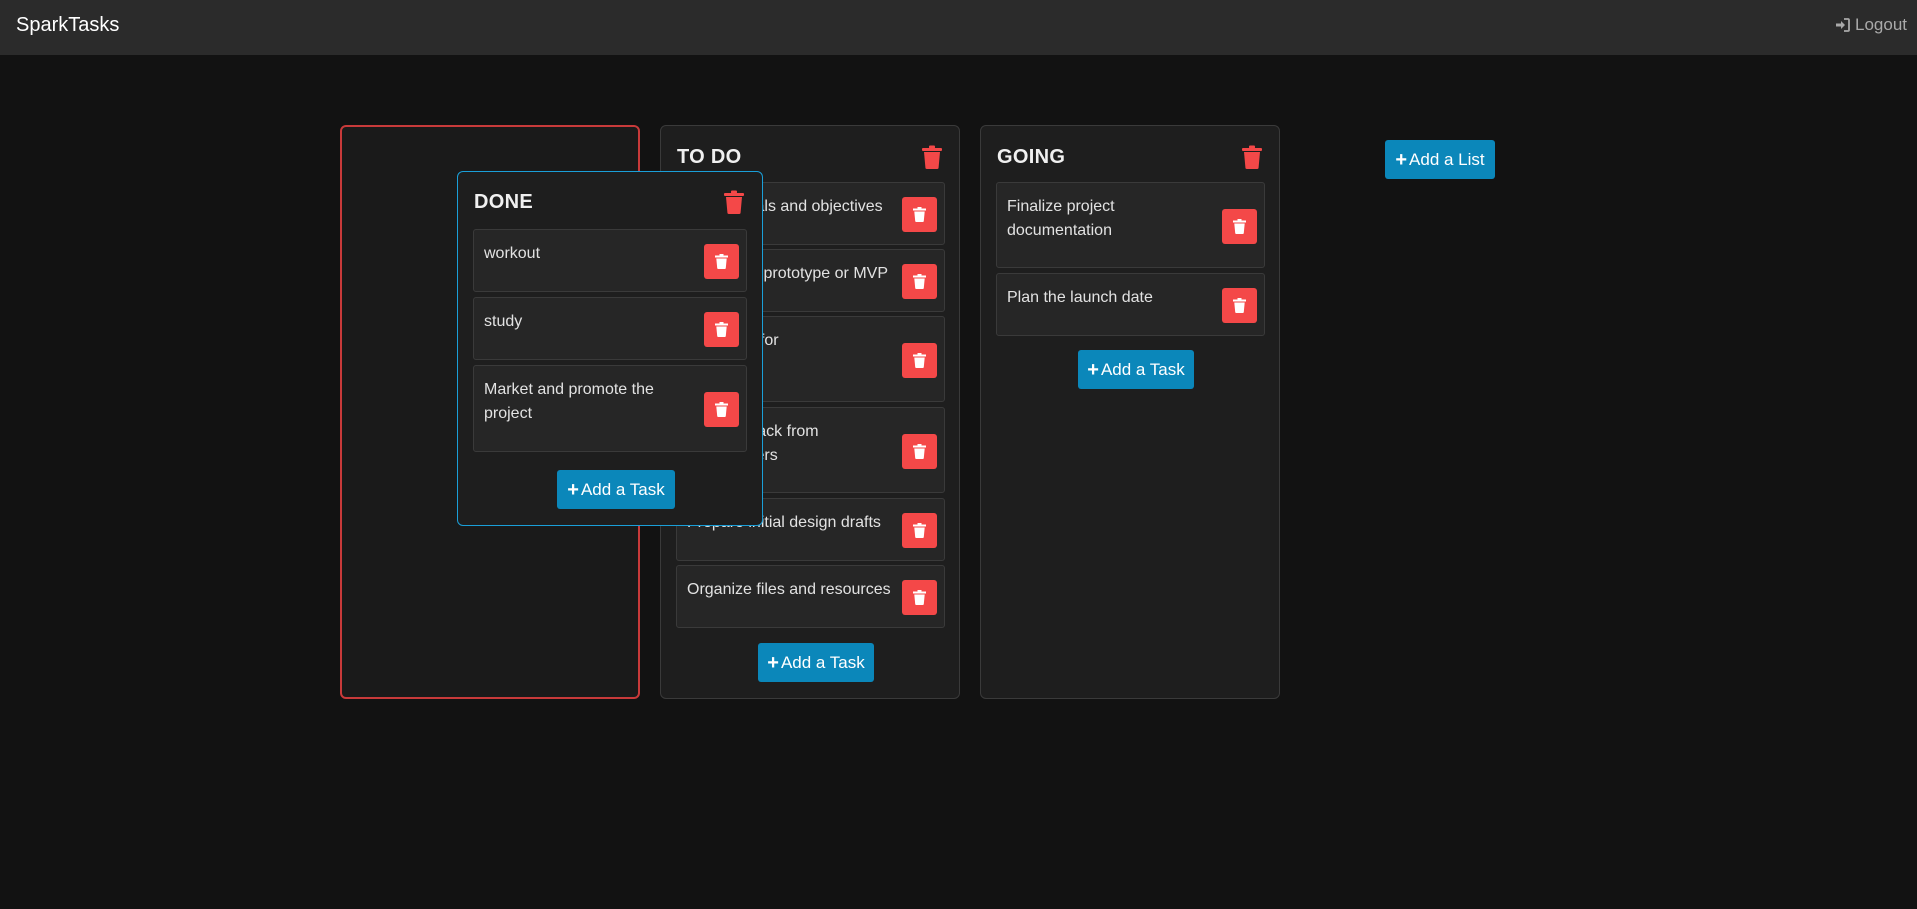 Image resolution: width=1917 pixels, height=909 pixels. What do you see at coordinates (709, 157) in the screenshot?
I see `list-title-todo: TO DO` at bounding box center [709, 157].